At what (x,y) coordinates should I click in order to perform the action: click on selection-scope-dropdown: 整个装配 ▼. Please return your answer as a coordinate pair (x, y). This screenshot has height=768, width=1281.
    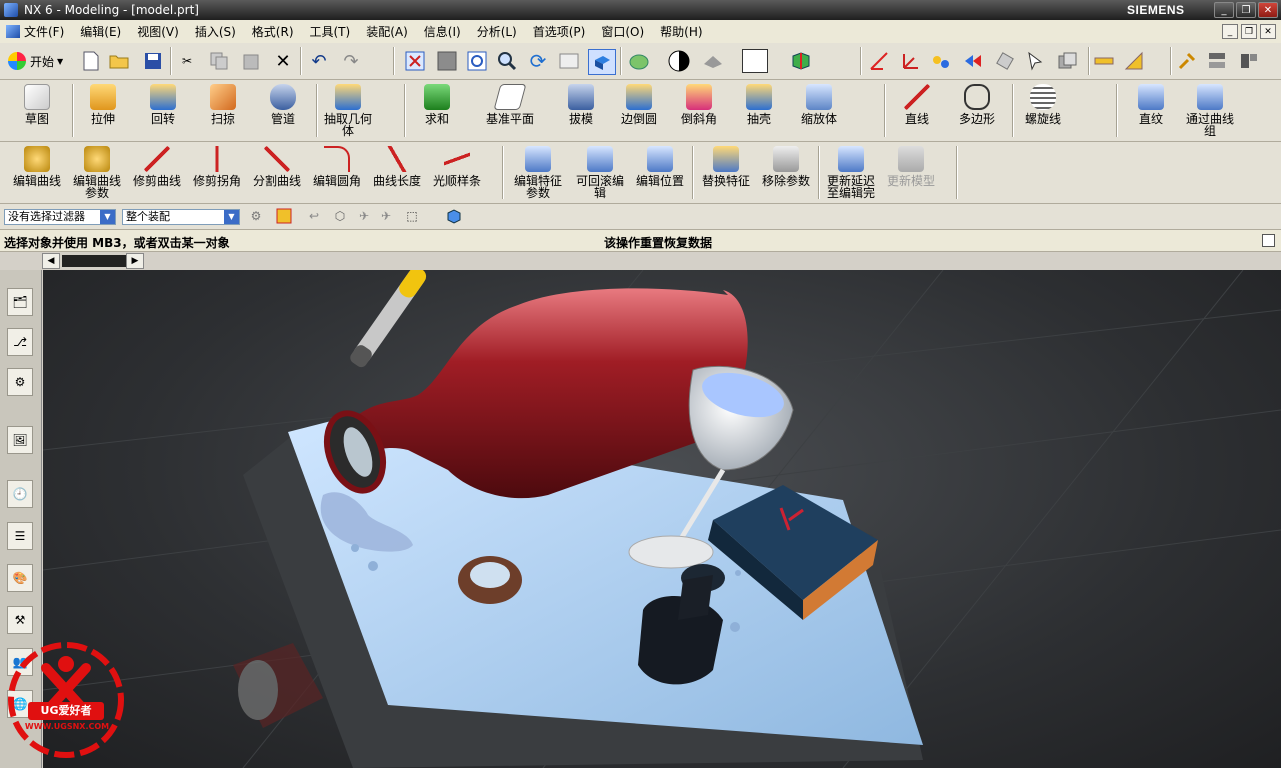
    Looking at the image, I should click on (181, 217).